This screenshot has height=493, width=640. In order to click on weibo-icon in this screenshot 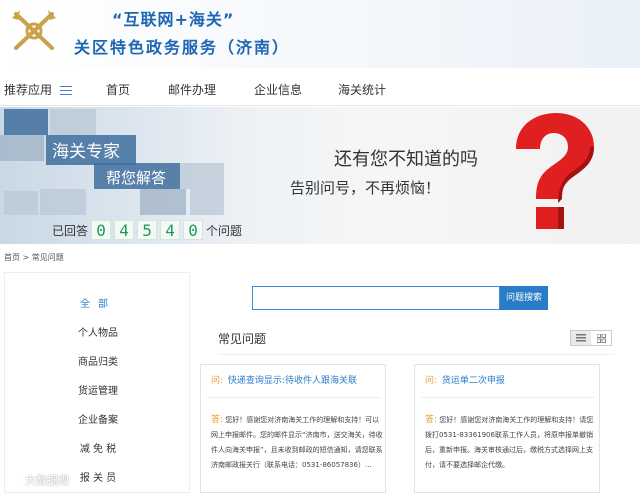, I will do `click(15, 480)`.